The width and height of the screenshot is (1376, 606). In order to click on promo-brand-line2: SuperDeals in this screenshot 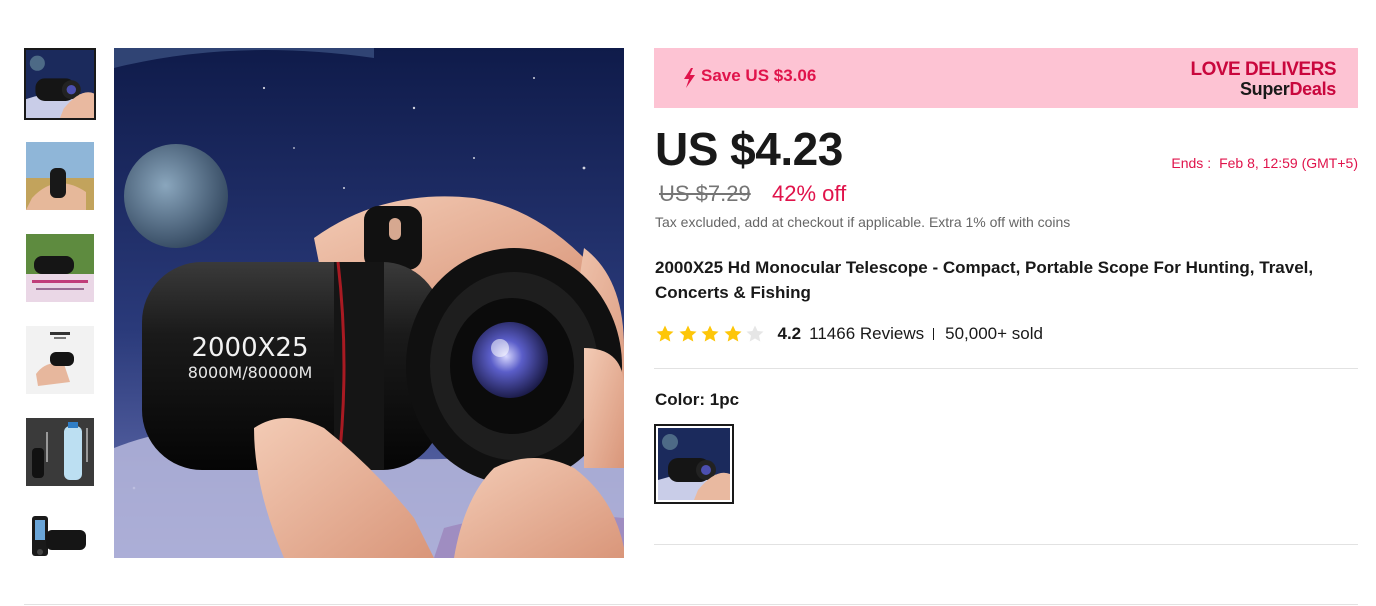, I will do `click(1287, 89)`.